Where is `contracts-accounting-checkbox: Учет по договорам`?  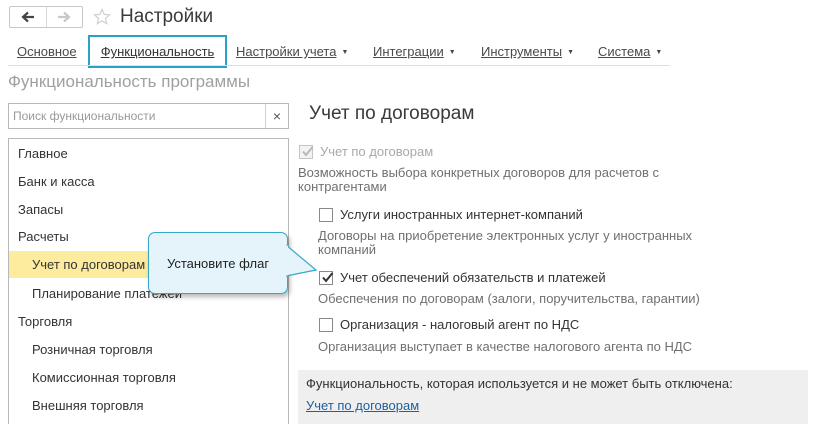
contracts-accounting-checkbox: Учет по договорам is located at coordinates (366, 151).